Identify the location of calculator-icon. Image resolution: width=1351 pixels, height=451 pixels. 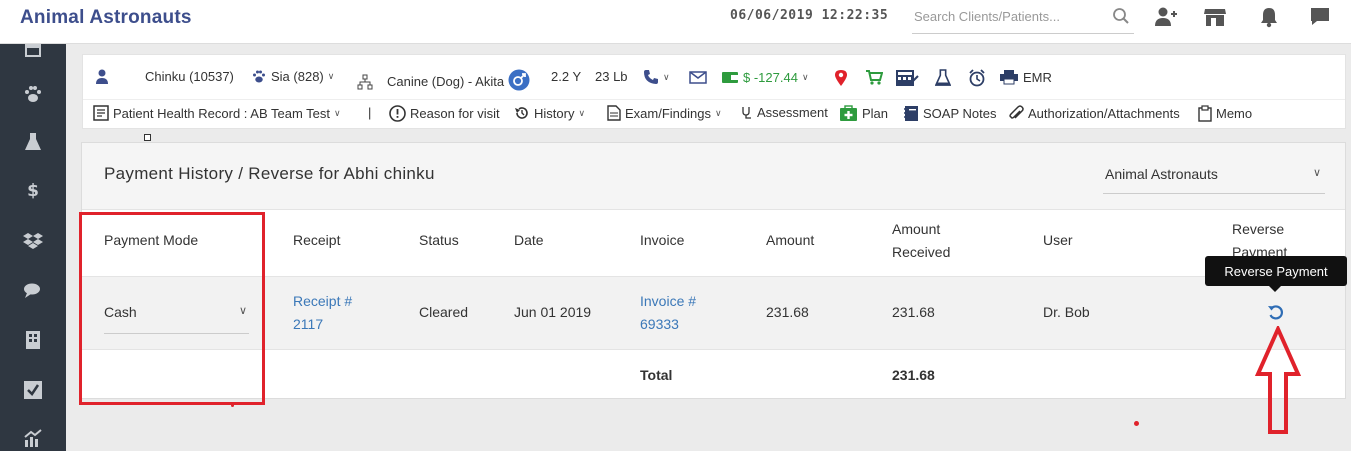
(907, 78).